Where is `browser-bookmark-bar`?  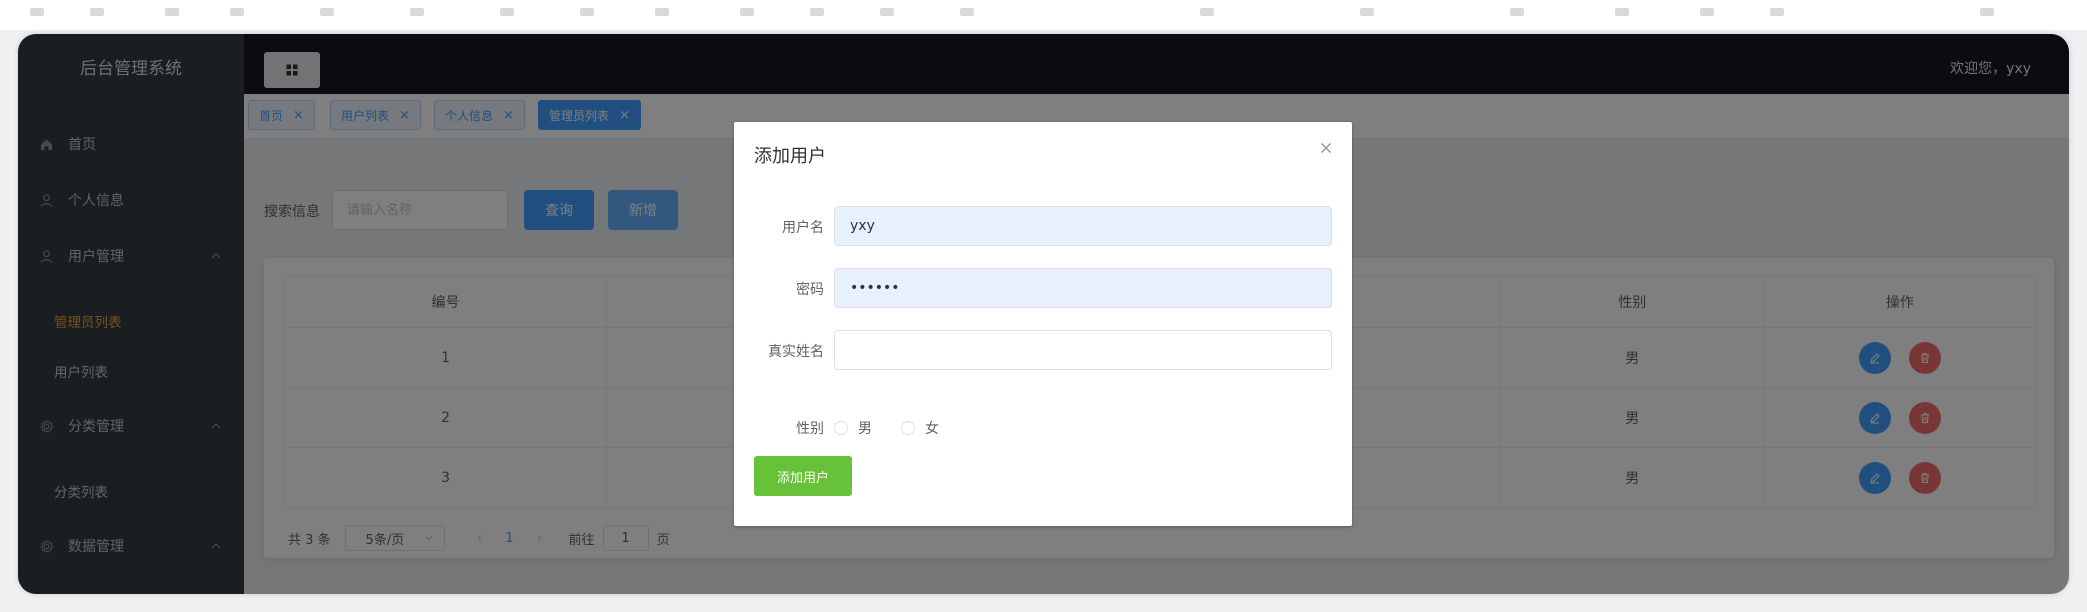
browser-bookmark-bar is located at coordinates (1043, 15).